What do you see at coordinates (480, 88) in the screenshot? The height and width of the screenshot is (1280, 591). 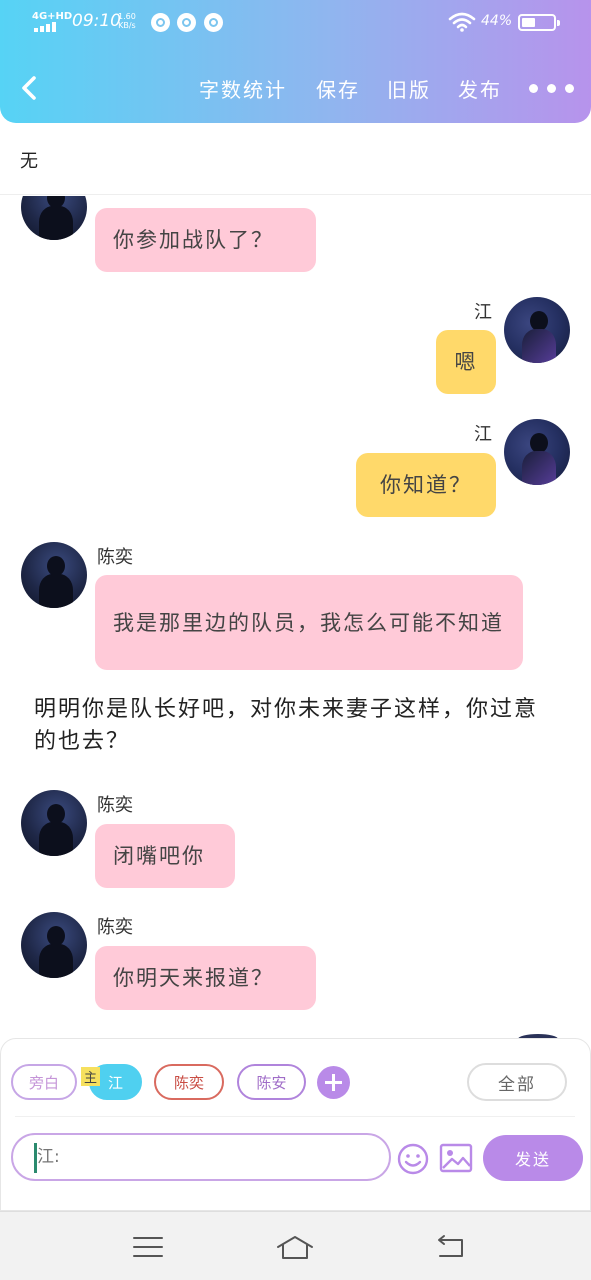 I see `publish-button: 发布` at bounding box center [480, 88].